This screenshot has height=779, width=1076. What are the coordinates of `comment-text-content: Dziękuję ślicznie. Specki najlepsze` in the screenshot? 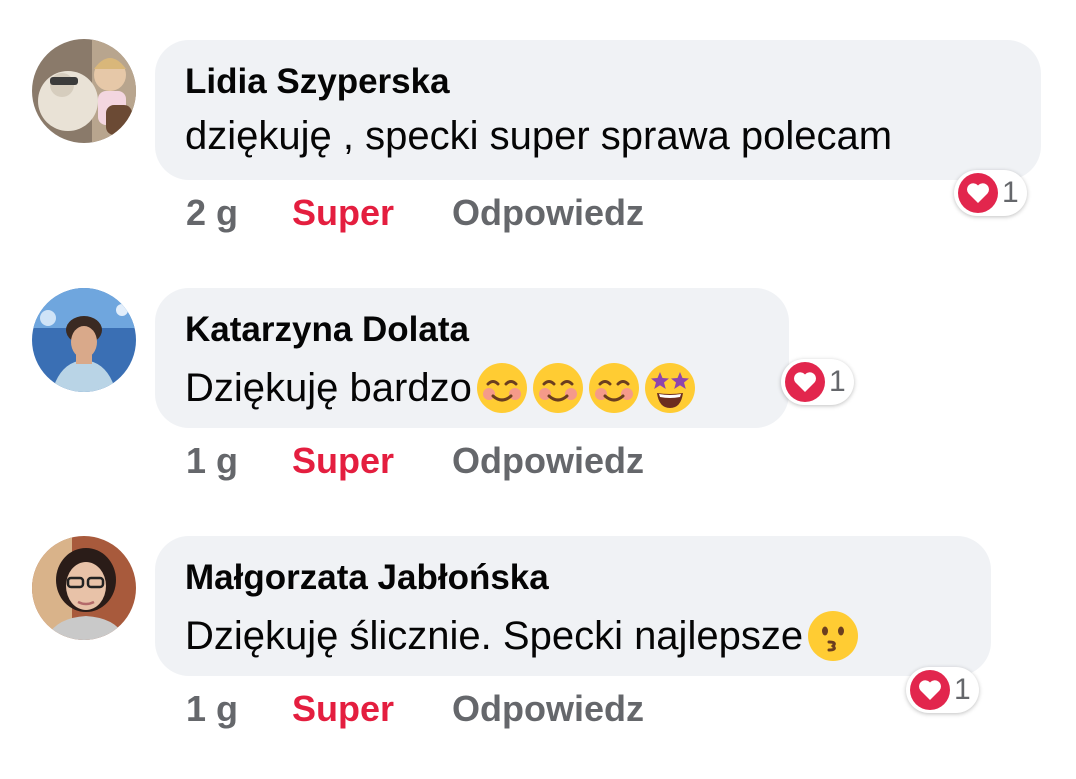 It's located at (494, 635).